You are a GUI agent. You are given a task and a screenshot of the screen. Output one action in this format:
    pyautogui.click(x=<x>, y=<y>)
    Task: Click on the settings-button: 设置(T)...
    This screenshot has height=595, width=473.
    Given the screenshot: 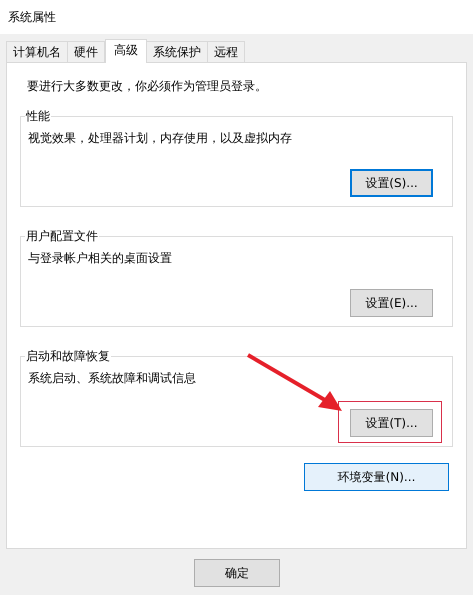 What is the action you would take?
    pyautogui.click(x=391, y=423)
    